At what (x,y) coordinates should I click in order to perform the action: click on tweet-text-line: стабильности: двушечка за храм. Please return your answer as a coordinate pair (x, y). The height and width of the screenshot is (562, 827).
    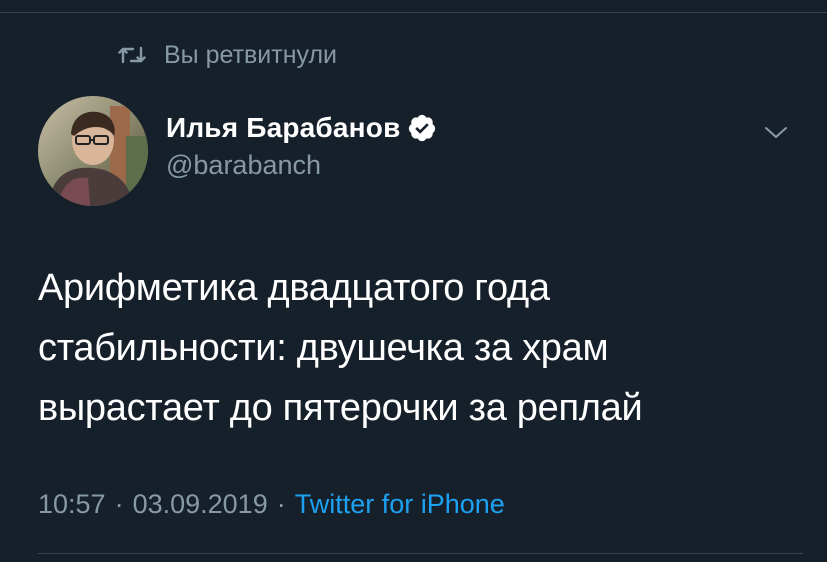
    Looking at the image, I should click on (323, 348).